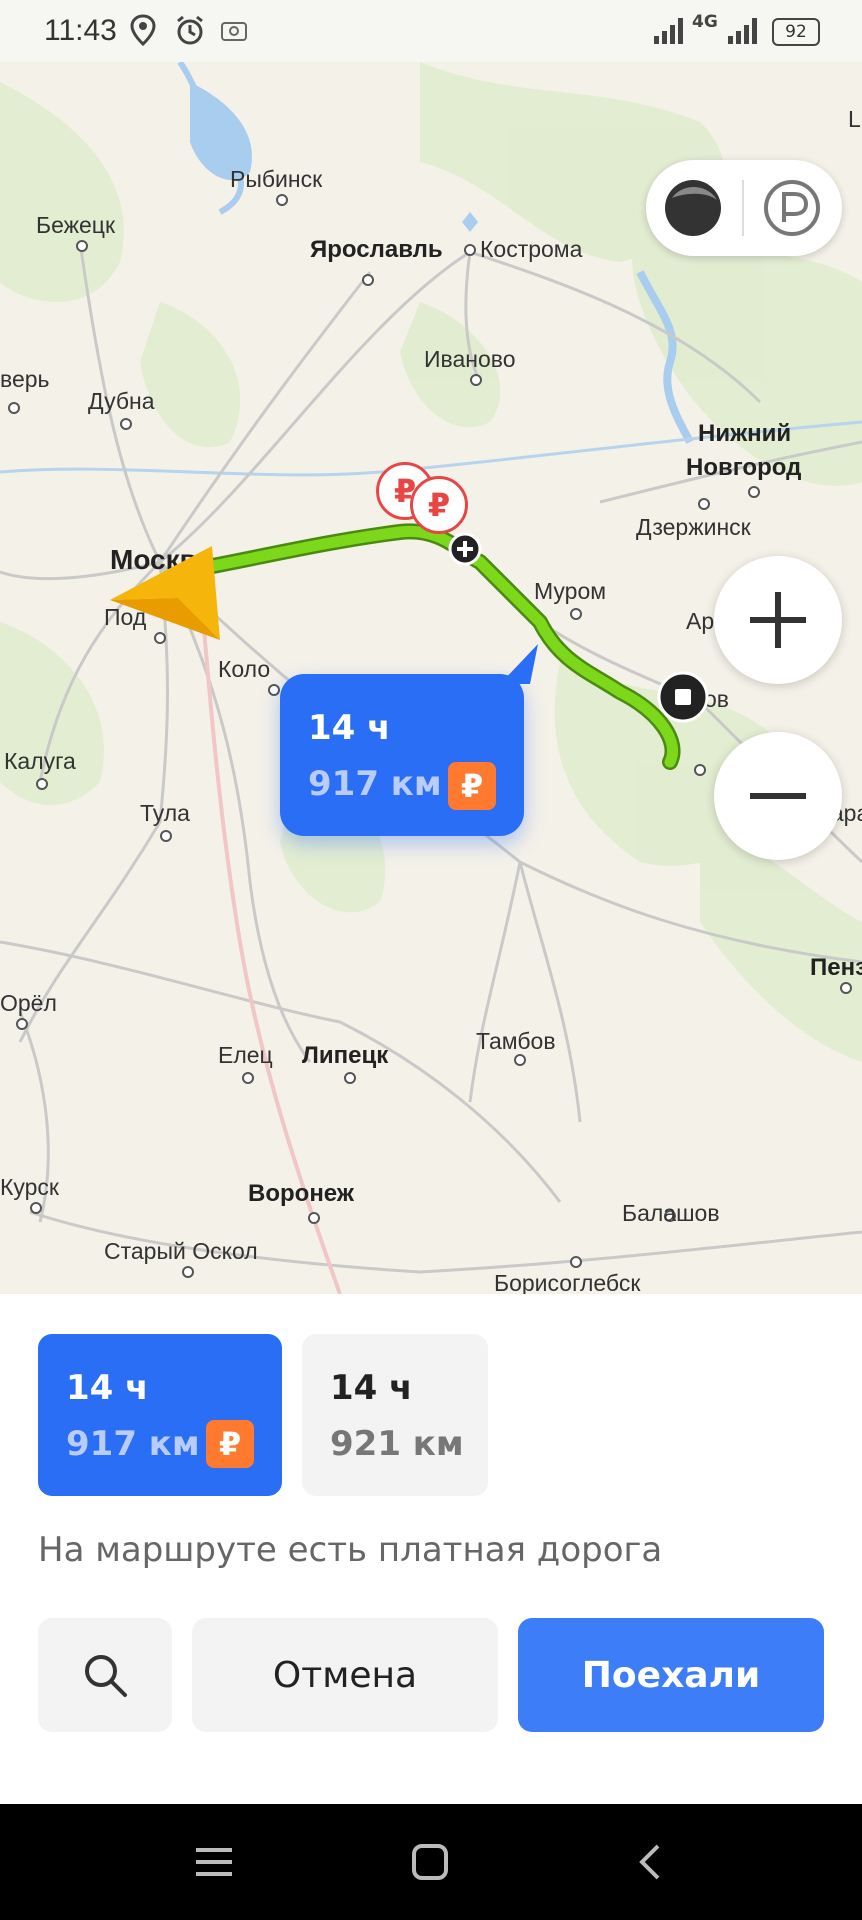  I want to click on route-option-distance: 921 км, so click(397, 1444).